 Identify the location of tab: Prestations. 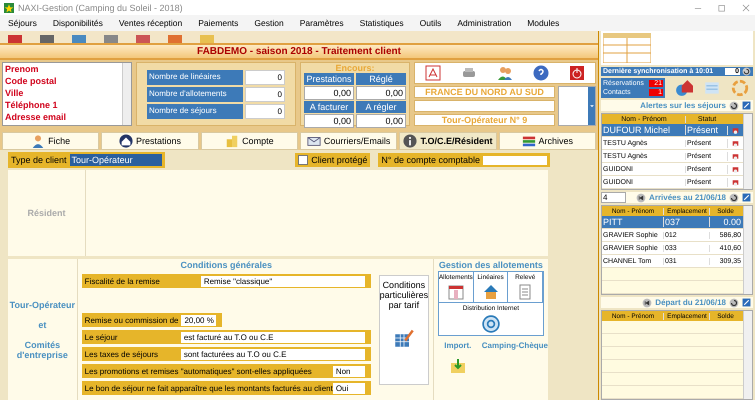
(150, 141).